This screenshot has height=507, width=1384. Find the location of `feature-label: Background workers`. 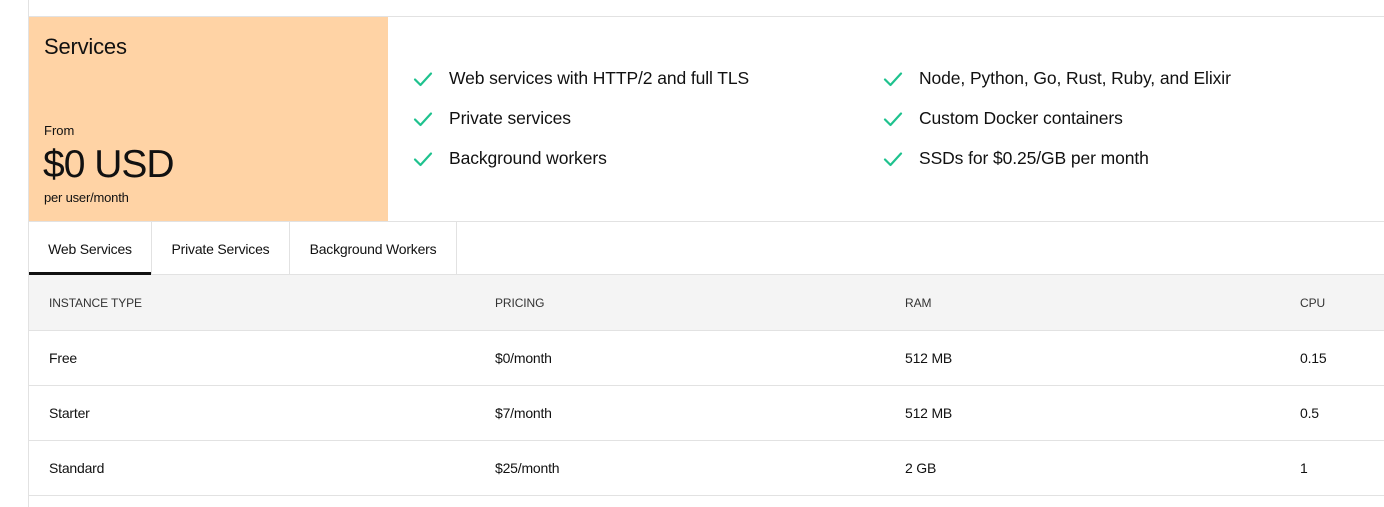

feature-label: Background workers is located at coordinates (528, 158).